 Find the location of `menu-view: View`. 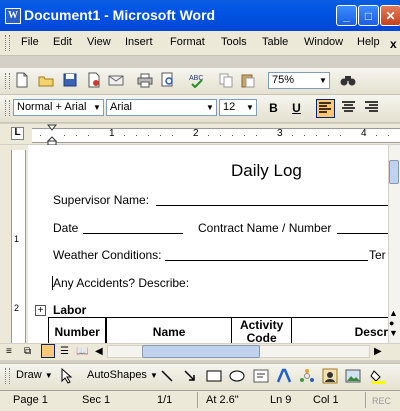

menu-view: View is located at coordinates (99, 42).